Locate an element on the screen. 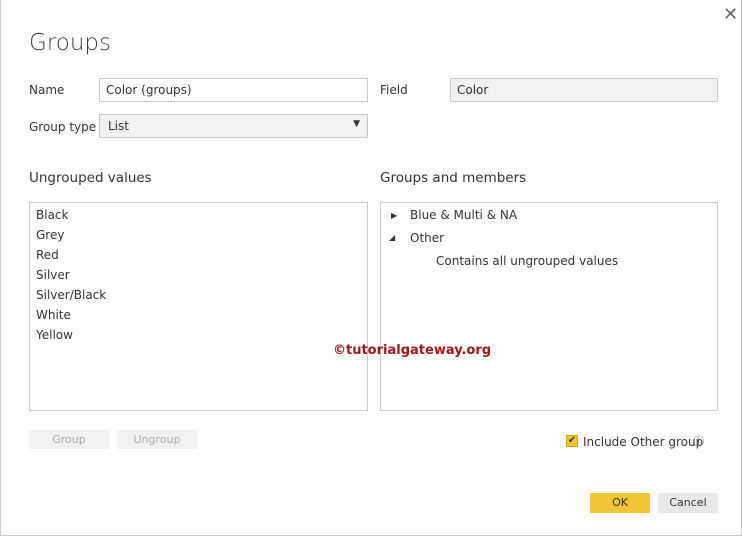  name-input: Color (groups) is located at coordinates (233, 90).